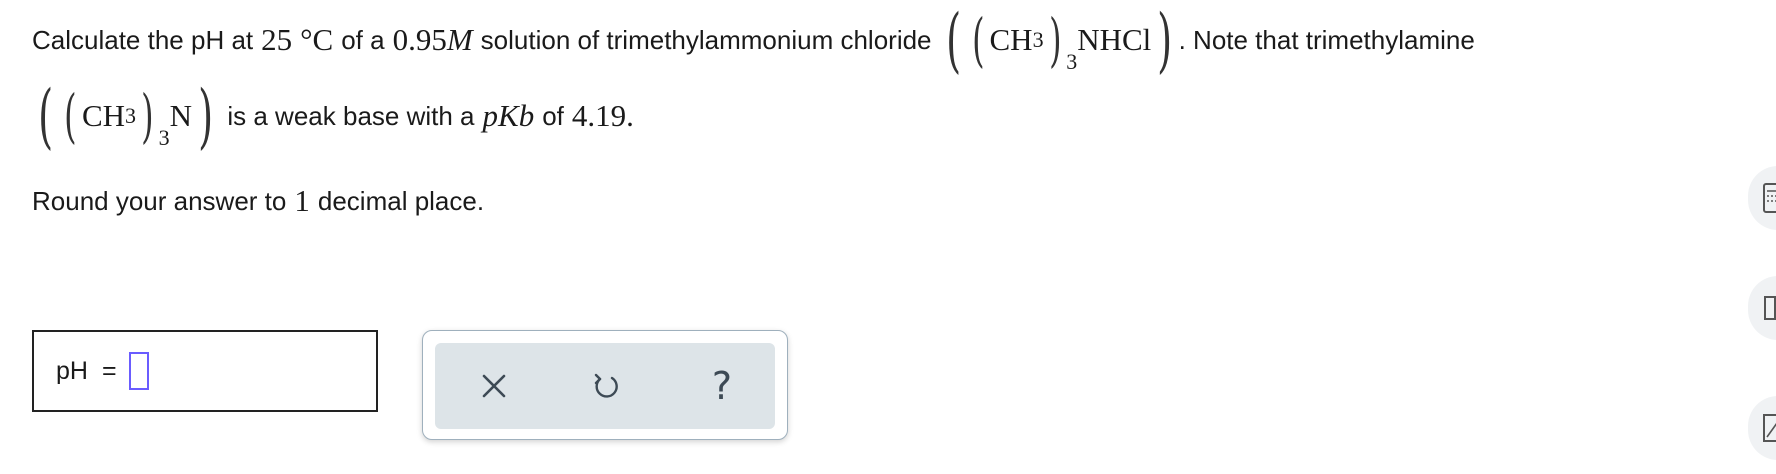 The width and height of the screenshot is (1776, 474). What do you see at coordinates (459, 39) in the screenshot?
I see `molar-symbol: M` at bounding box center [459, 39].